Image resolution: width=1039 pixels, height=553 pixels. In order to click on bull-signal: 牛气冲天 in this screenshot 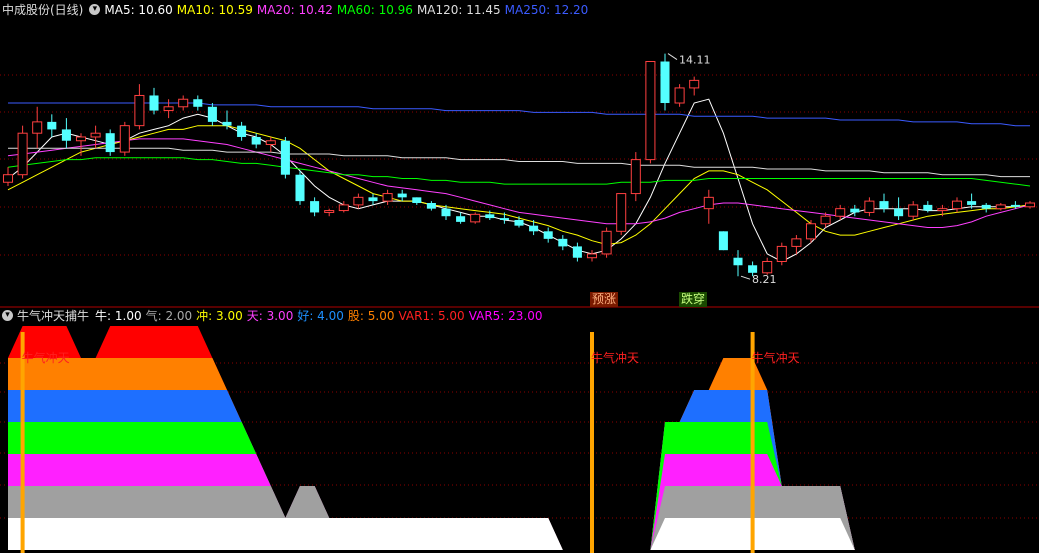, I will do `click(614, 442)`.